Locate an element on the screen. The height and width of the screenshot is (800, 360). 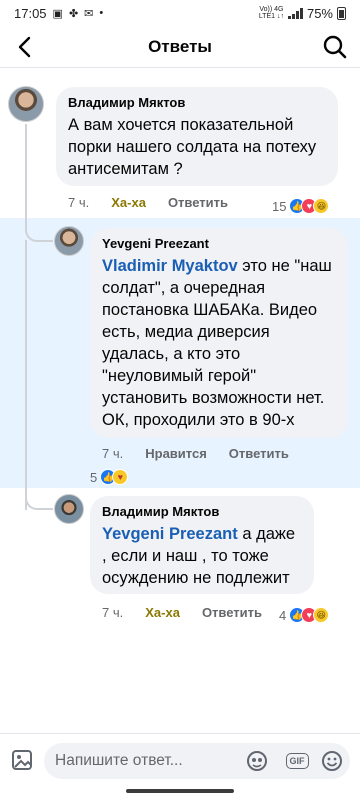
reaction-summary: 5 👍 ♥ is located at coordinates (109, 477).